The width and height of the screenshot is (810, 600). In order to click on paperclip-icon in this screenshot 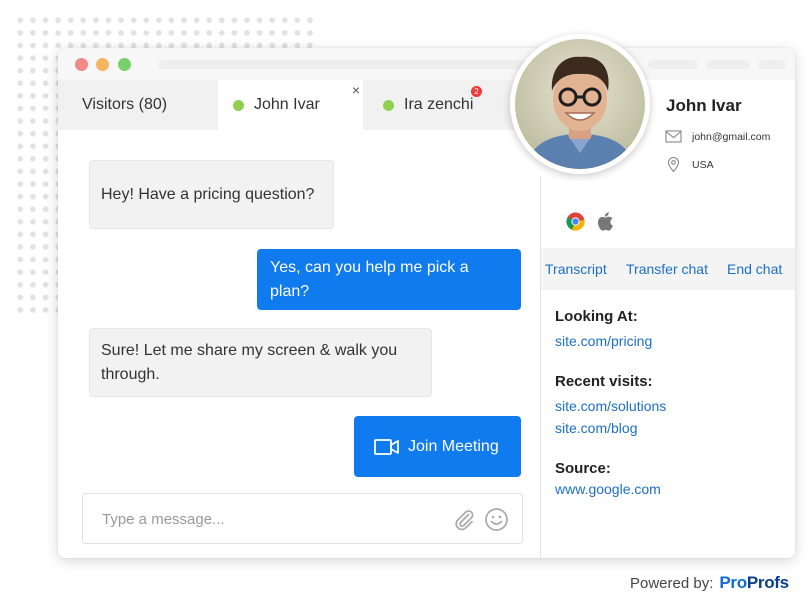, I will do `click(464, 520)`.